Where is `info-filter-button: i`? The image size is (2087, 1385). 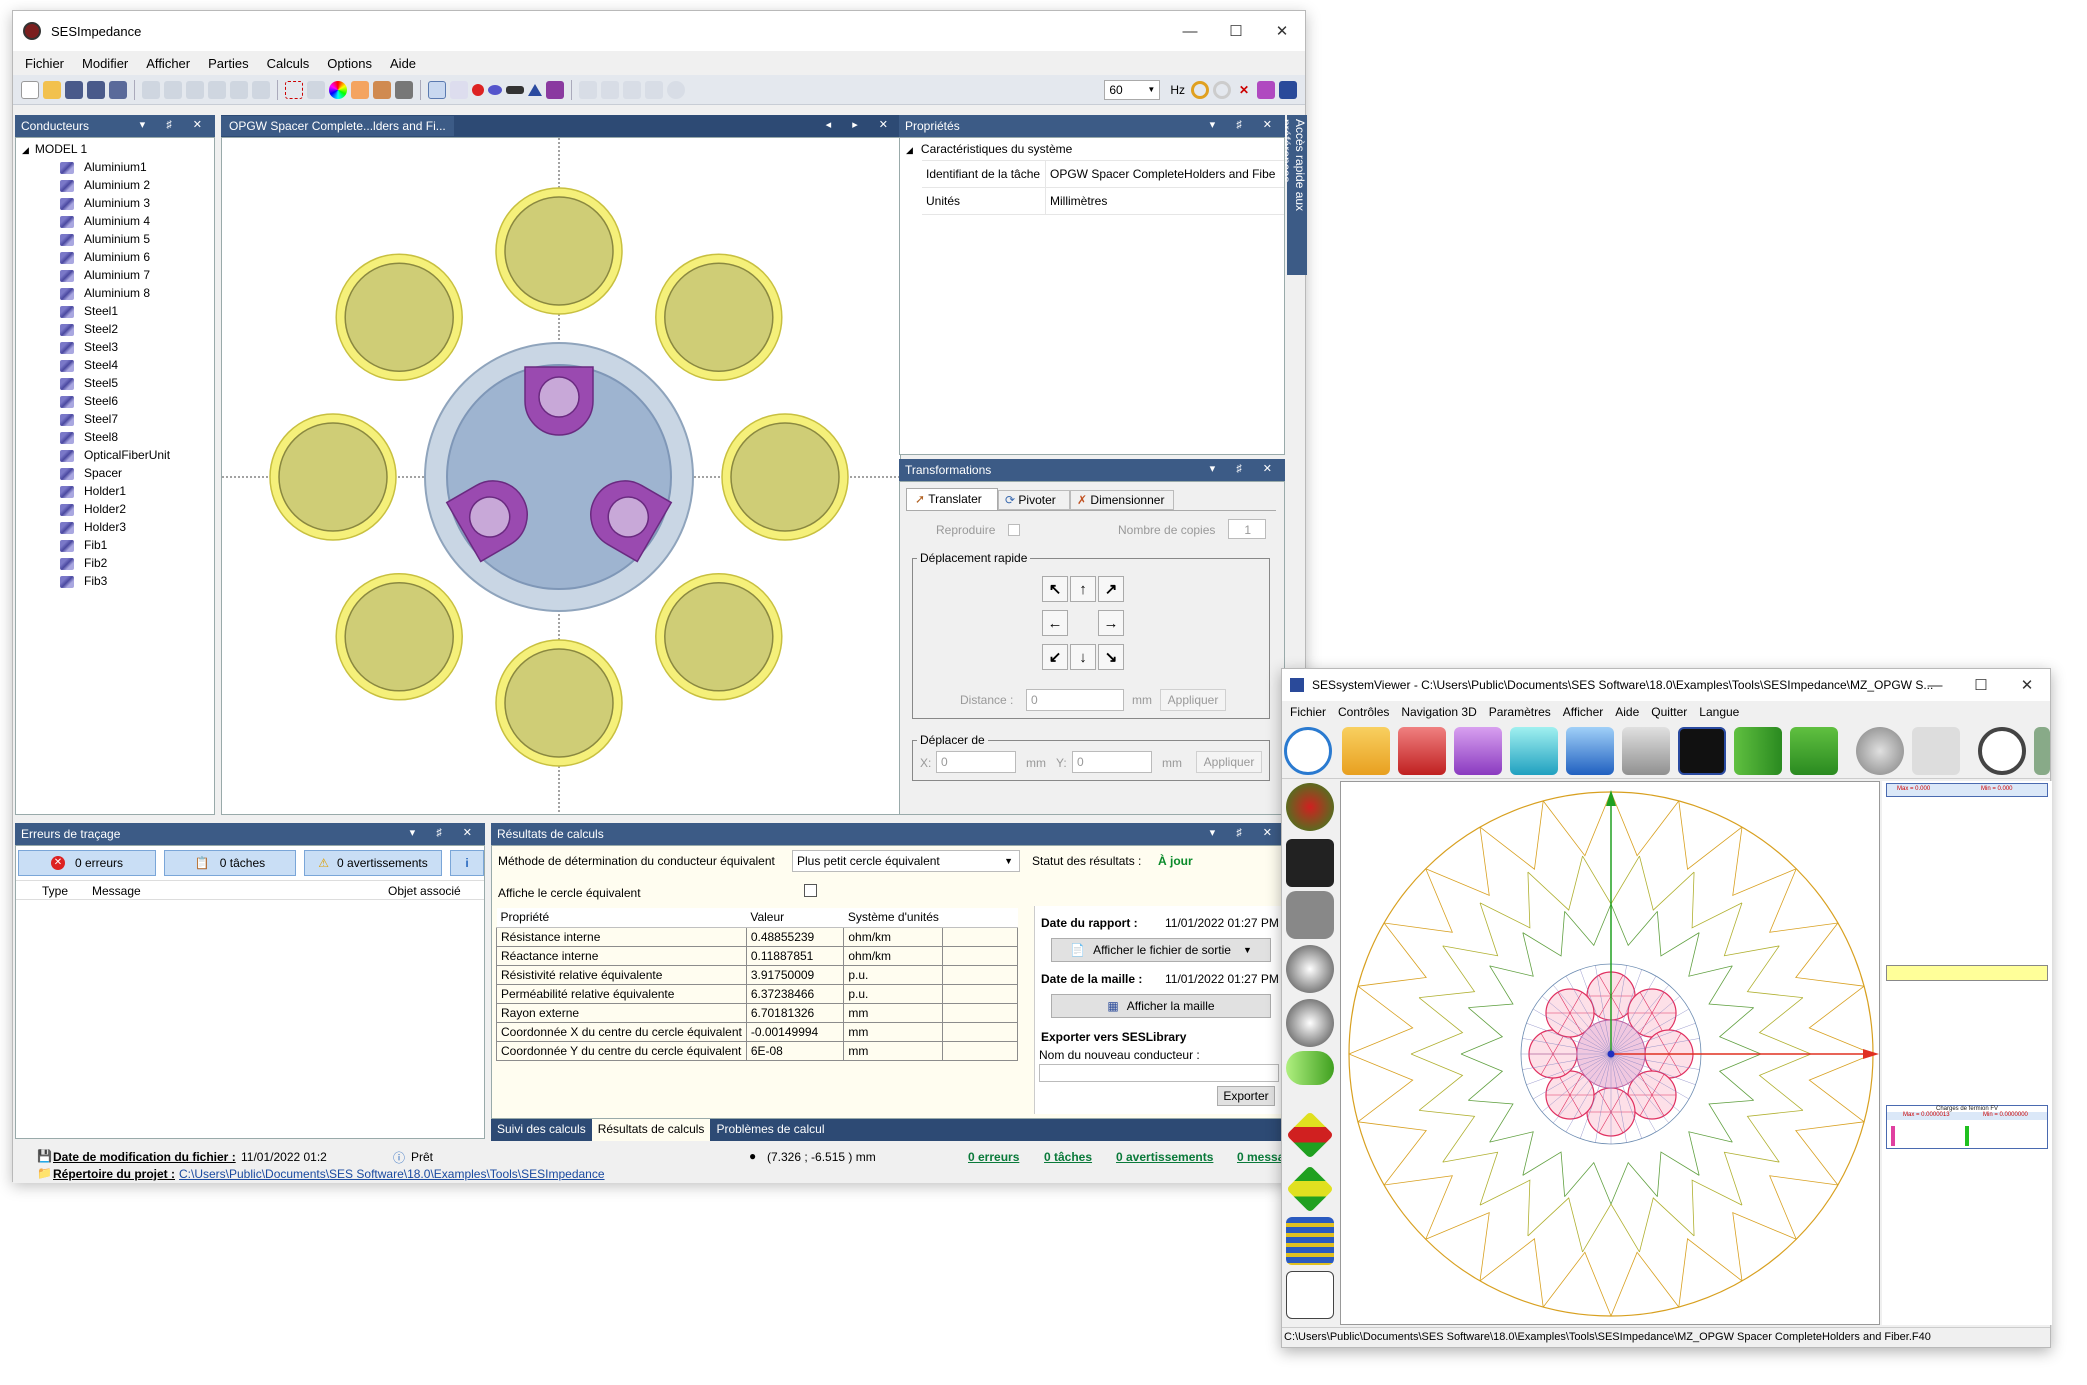 info-filter-button: i is located at coordinates (467, 863).